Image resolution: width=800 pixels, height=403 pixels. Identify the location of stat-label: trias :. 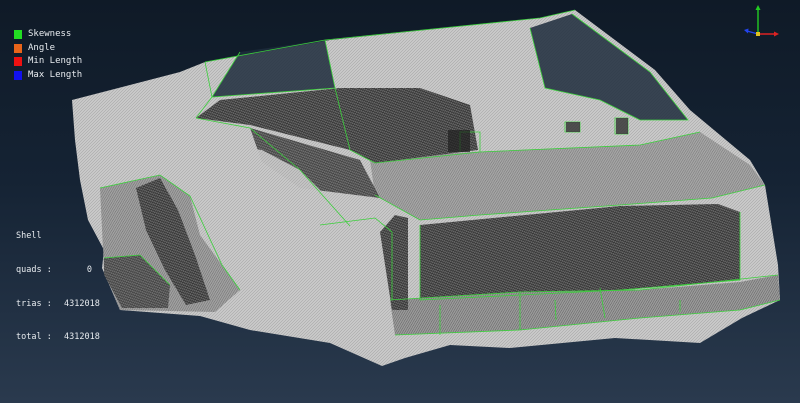
(34, 303).